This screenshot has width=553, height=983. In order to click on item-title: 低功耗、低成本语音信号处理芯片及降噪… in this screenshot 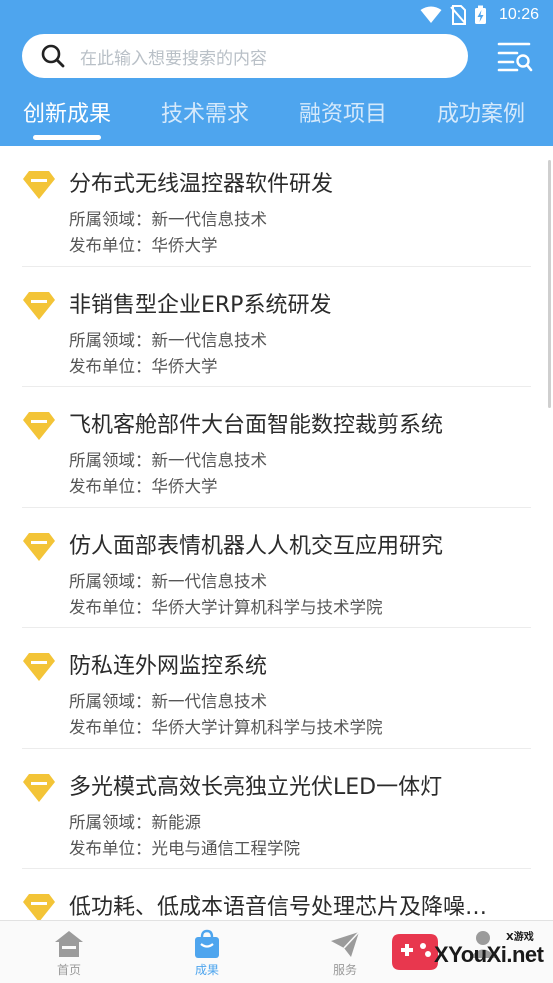, I will do `click(278, 907)`.